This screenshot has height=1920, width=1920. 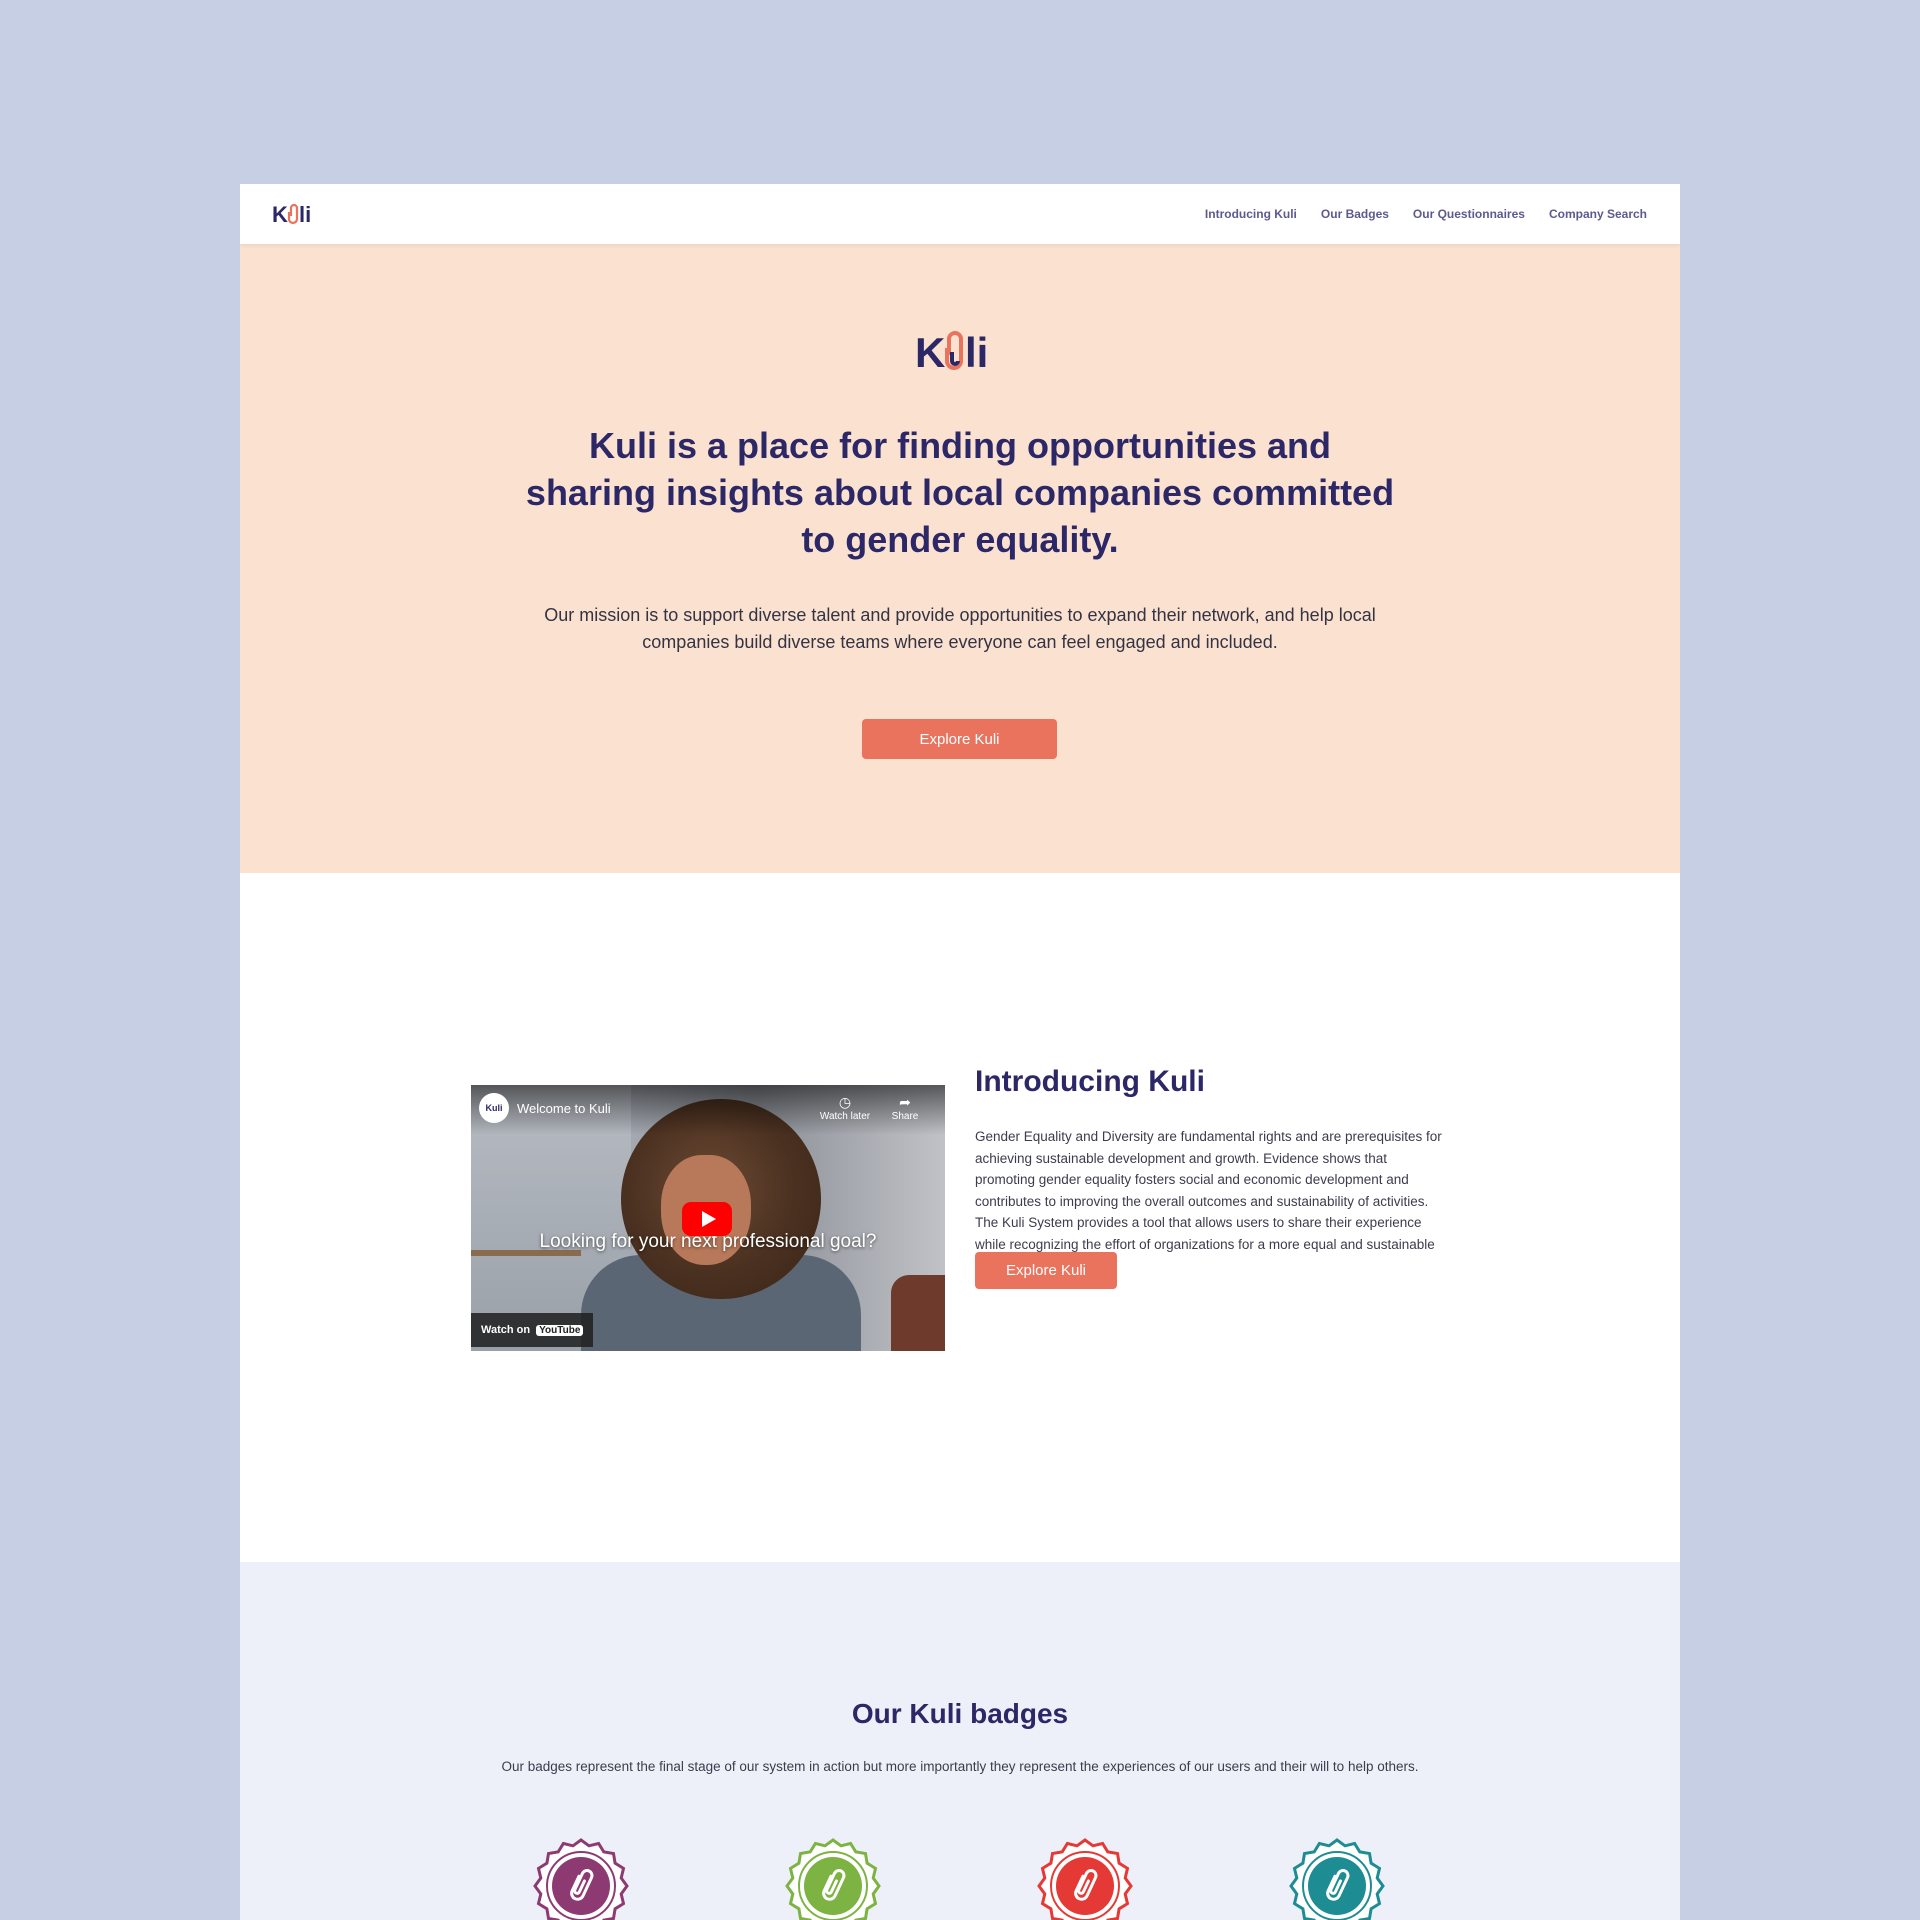 I want to click on channel-avatar: Kuli, so click(x=494, y=1108).